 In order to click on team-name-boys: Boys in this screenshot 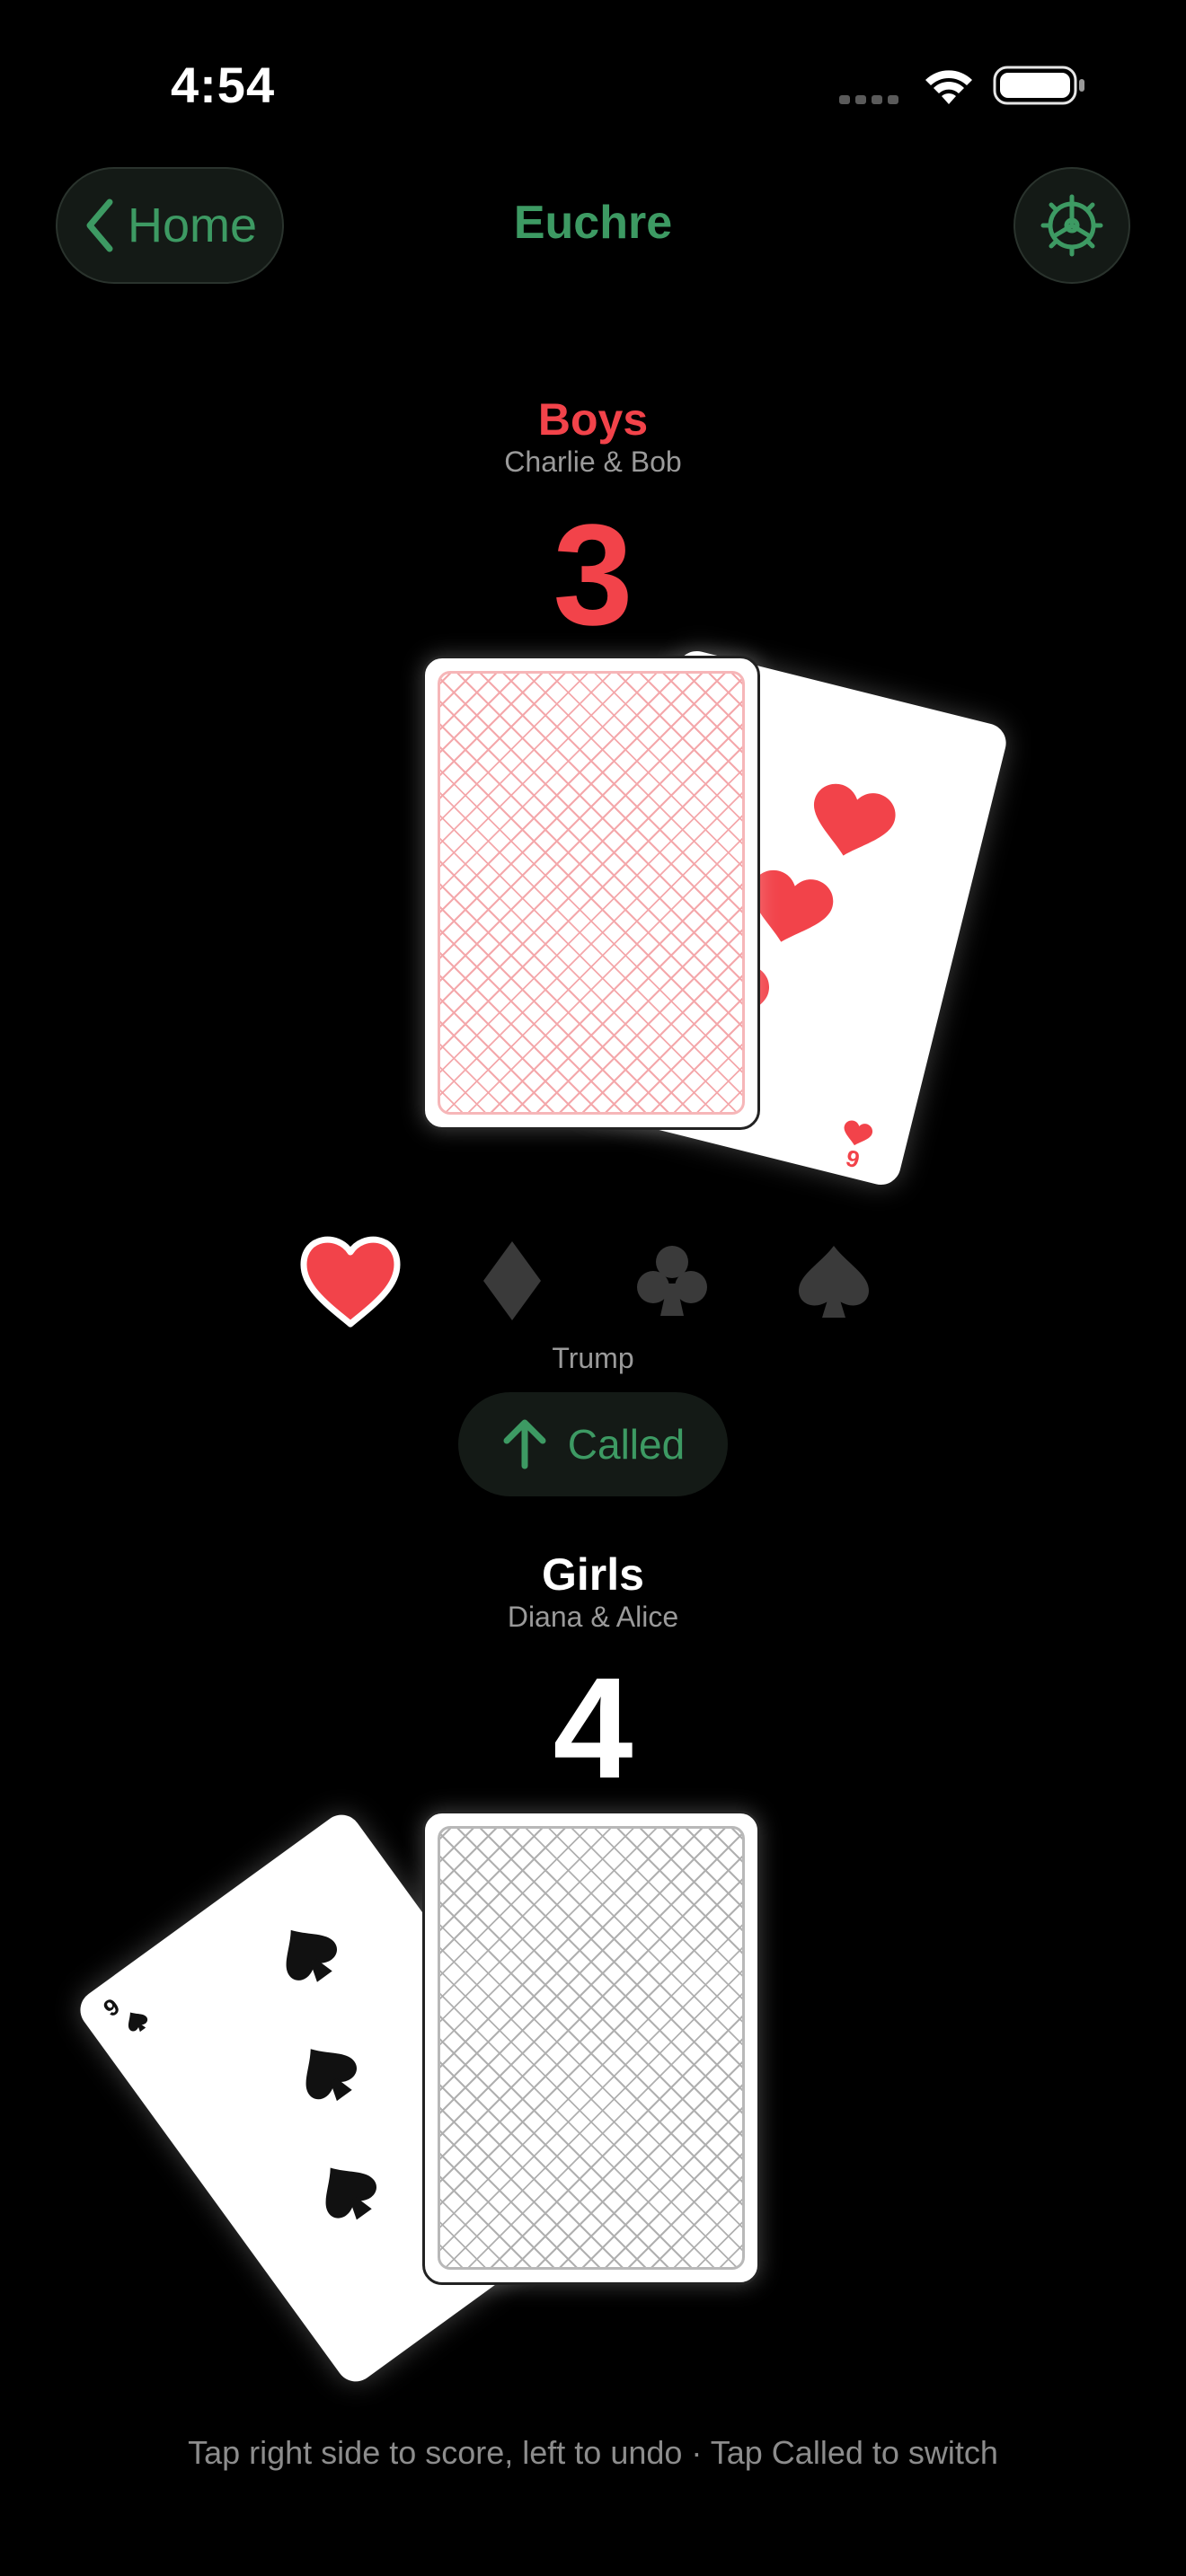, I will do `click(593, 419)`.